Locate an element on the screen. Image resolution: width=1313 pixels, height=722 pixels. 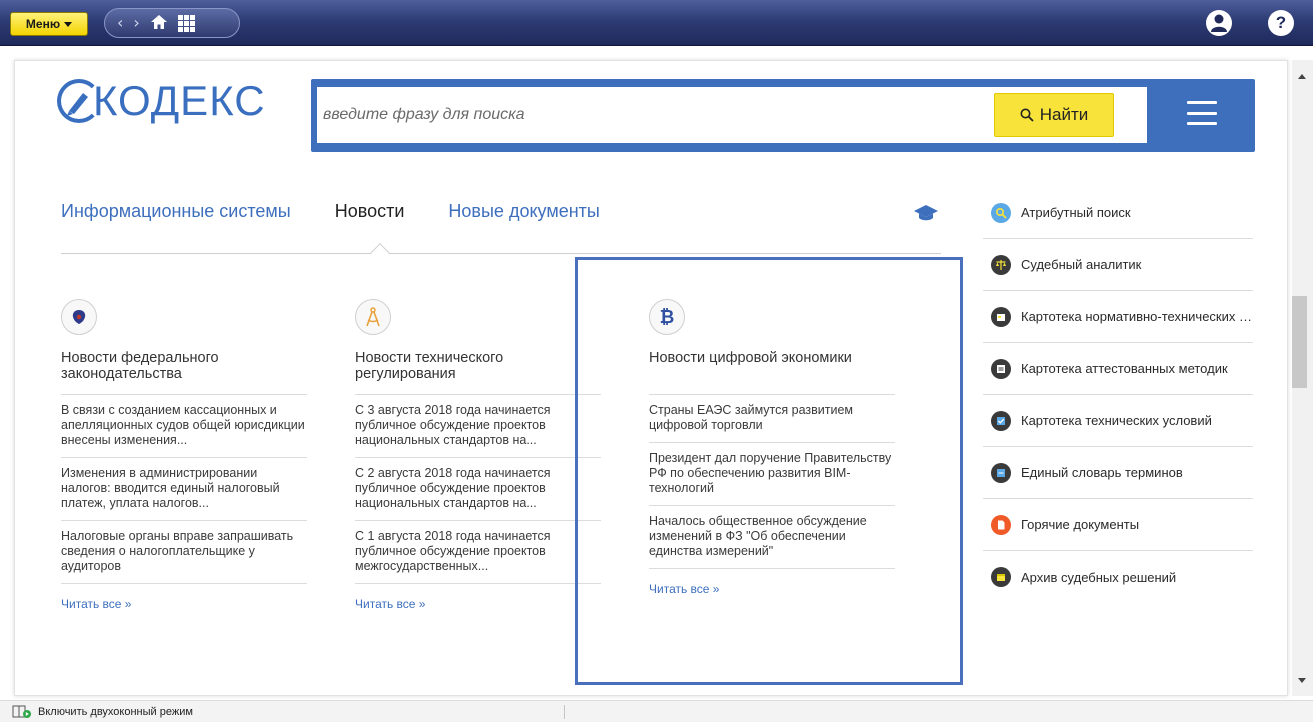
sidebar-item-technical-conditions: Картотека технических условий is located at coordinates (1118, 421).